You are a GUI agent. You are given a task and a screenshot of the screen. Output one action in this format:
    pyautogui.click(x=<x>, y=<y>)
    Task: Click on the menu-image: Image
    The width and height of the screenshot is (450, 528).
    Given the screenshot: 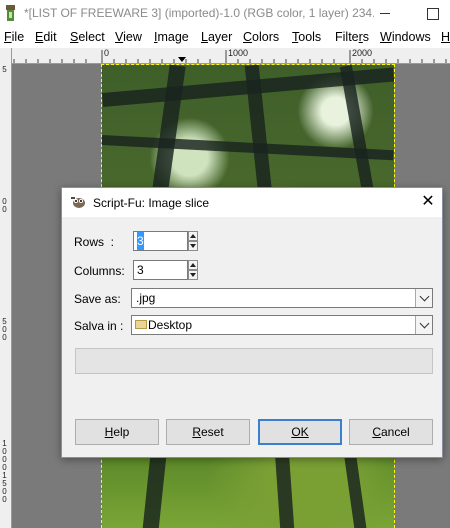 What is the action you would take?
    pyautogui.click(x=171, y=37)
    